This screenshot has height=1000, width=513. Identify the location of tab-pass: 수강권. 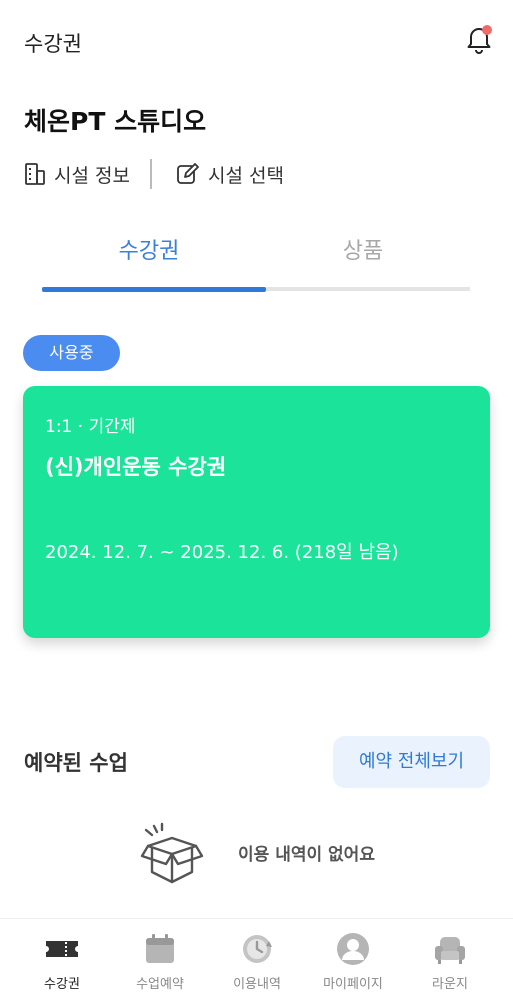
(149, 255).